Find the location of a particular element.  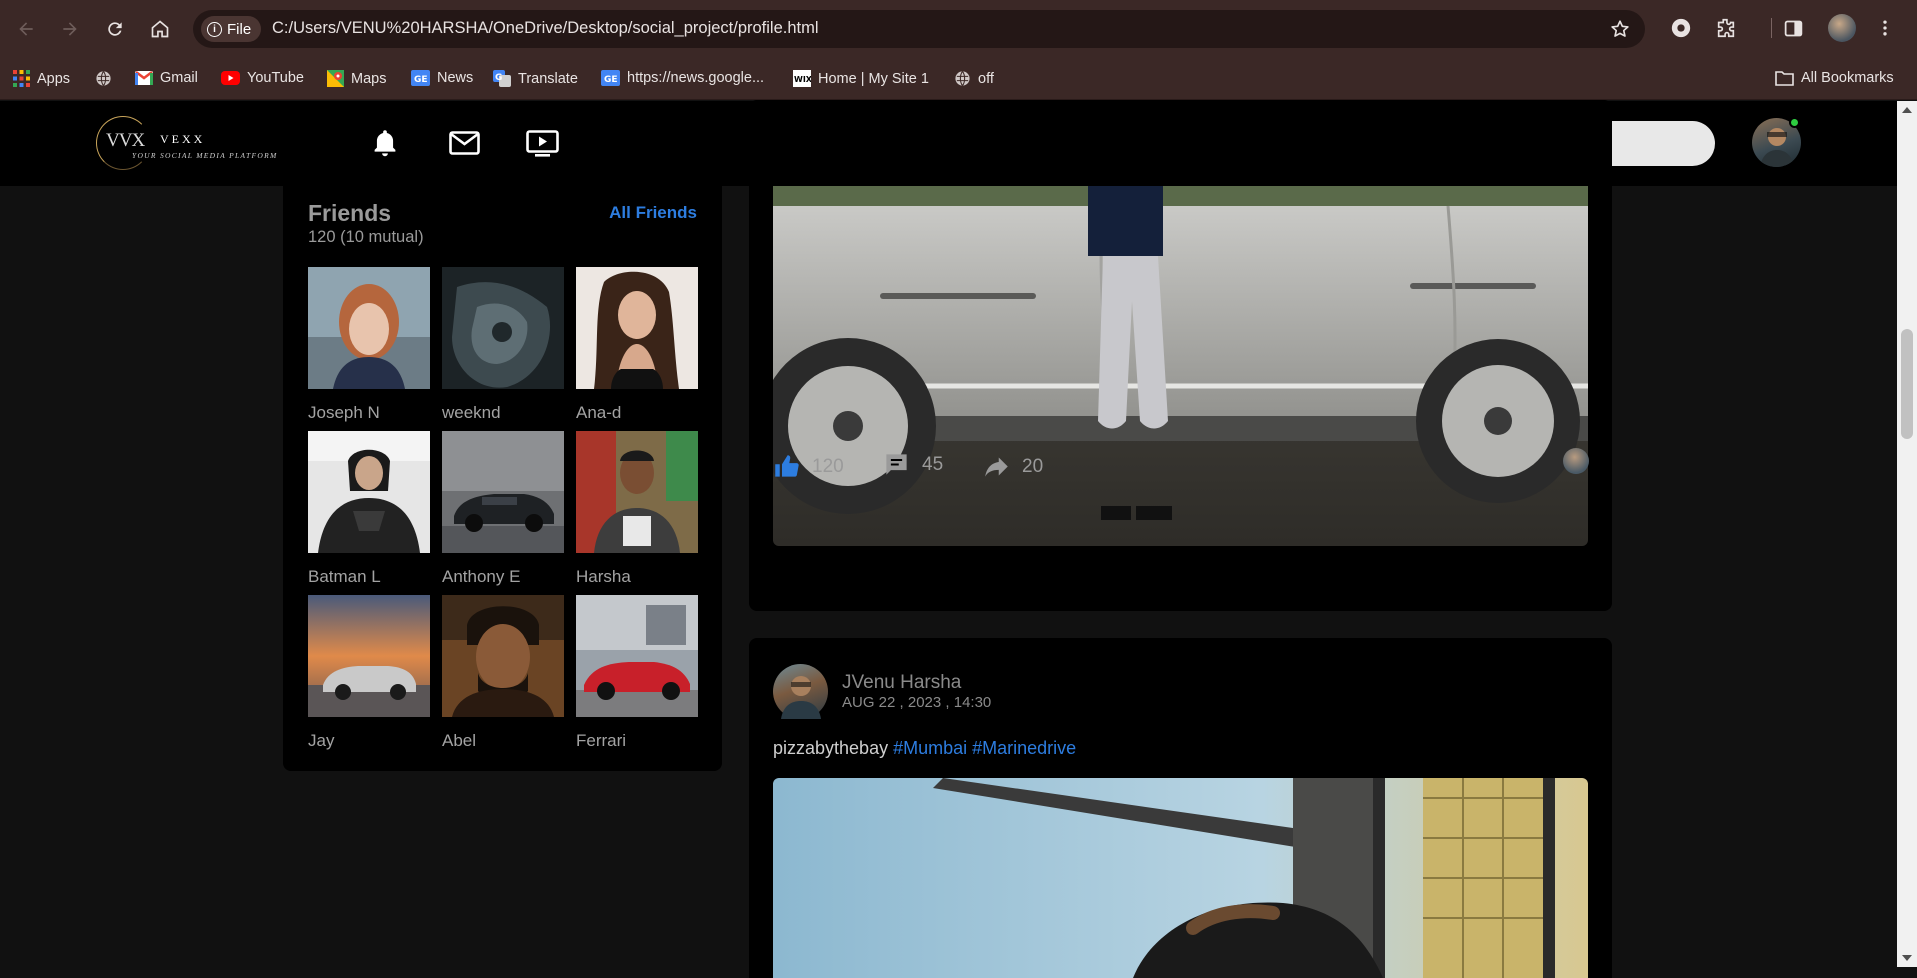

logo-name: VEXX is located at coordinates (183, 139).